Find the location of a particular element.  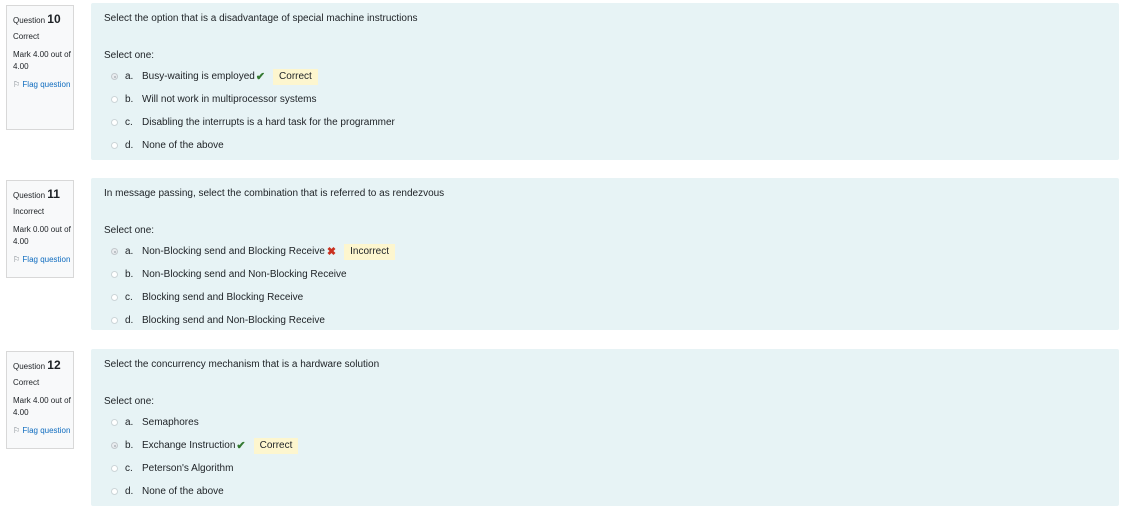

answer-label: Busy-waiting is employed is located at coordinates (198, 76).